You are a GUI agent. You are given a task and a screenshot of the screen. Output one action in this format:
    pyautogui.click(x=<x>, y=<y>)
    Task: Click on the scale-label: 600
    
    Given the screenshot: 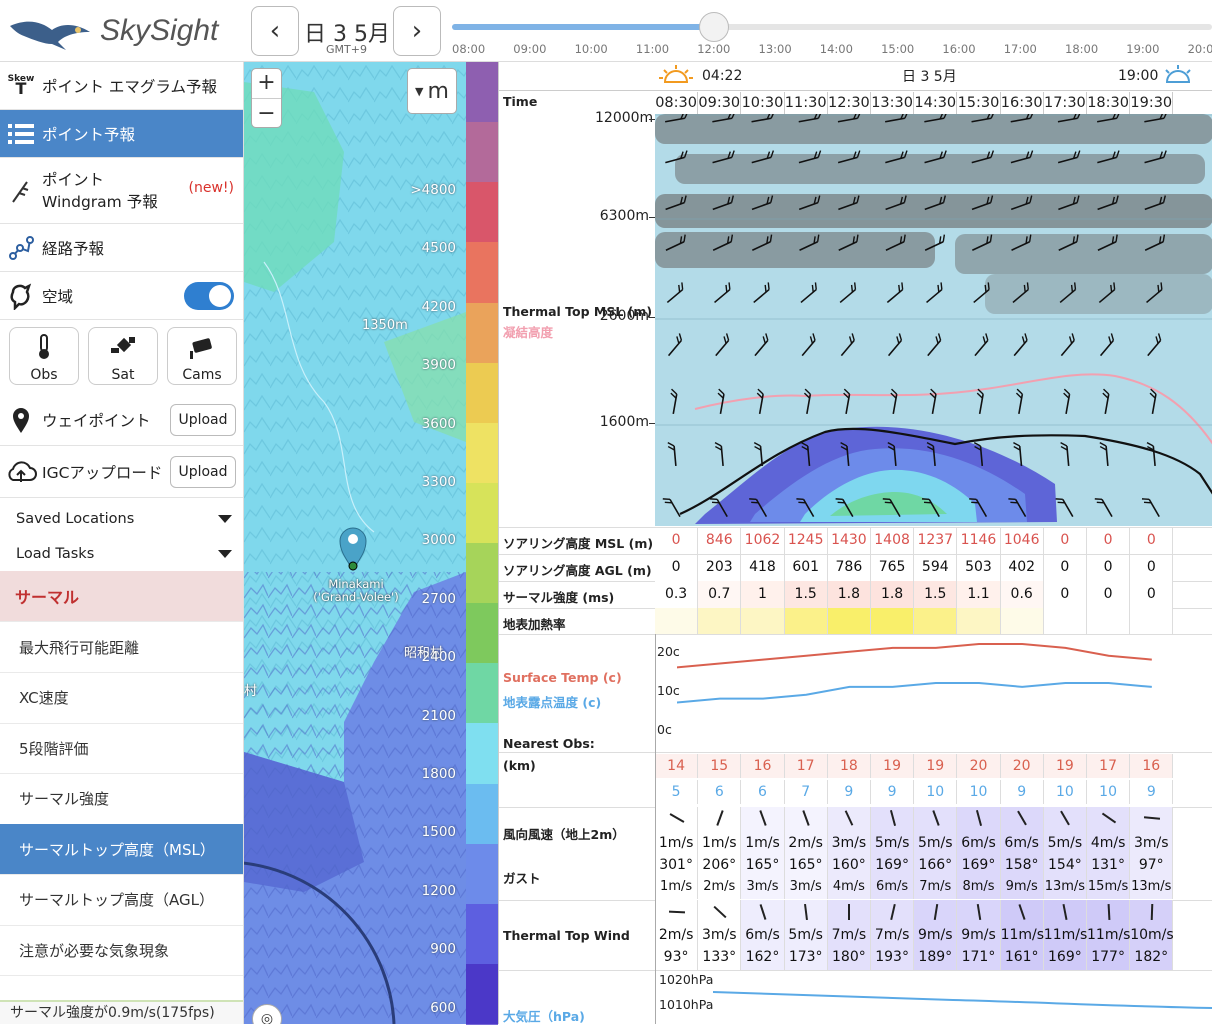 What is the action you would take?
    pyautogui.click(x=443, y=1007)
    